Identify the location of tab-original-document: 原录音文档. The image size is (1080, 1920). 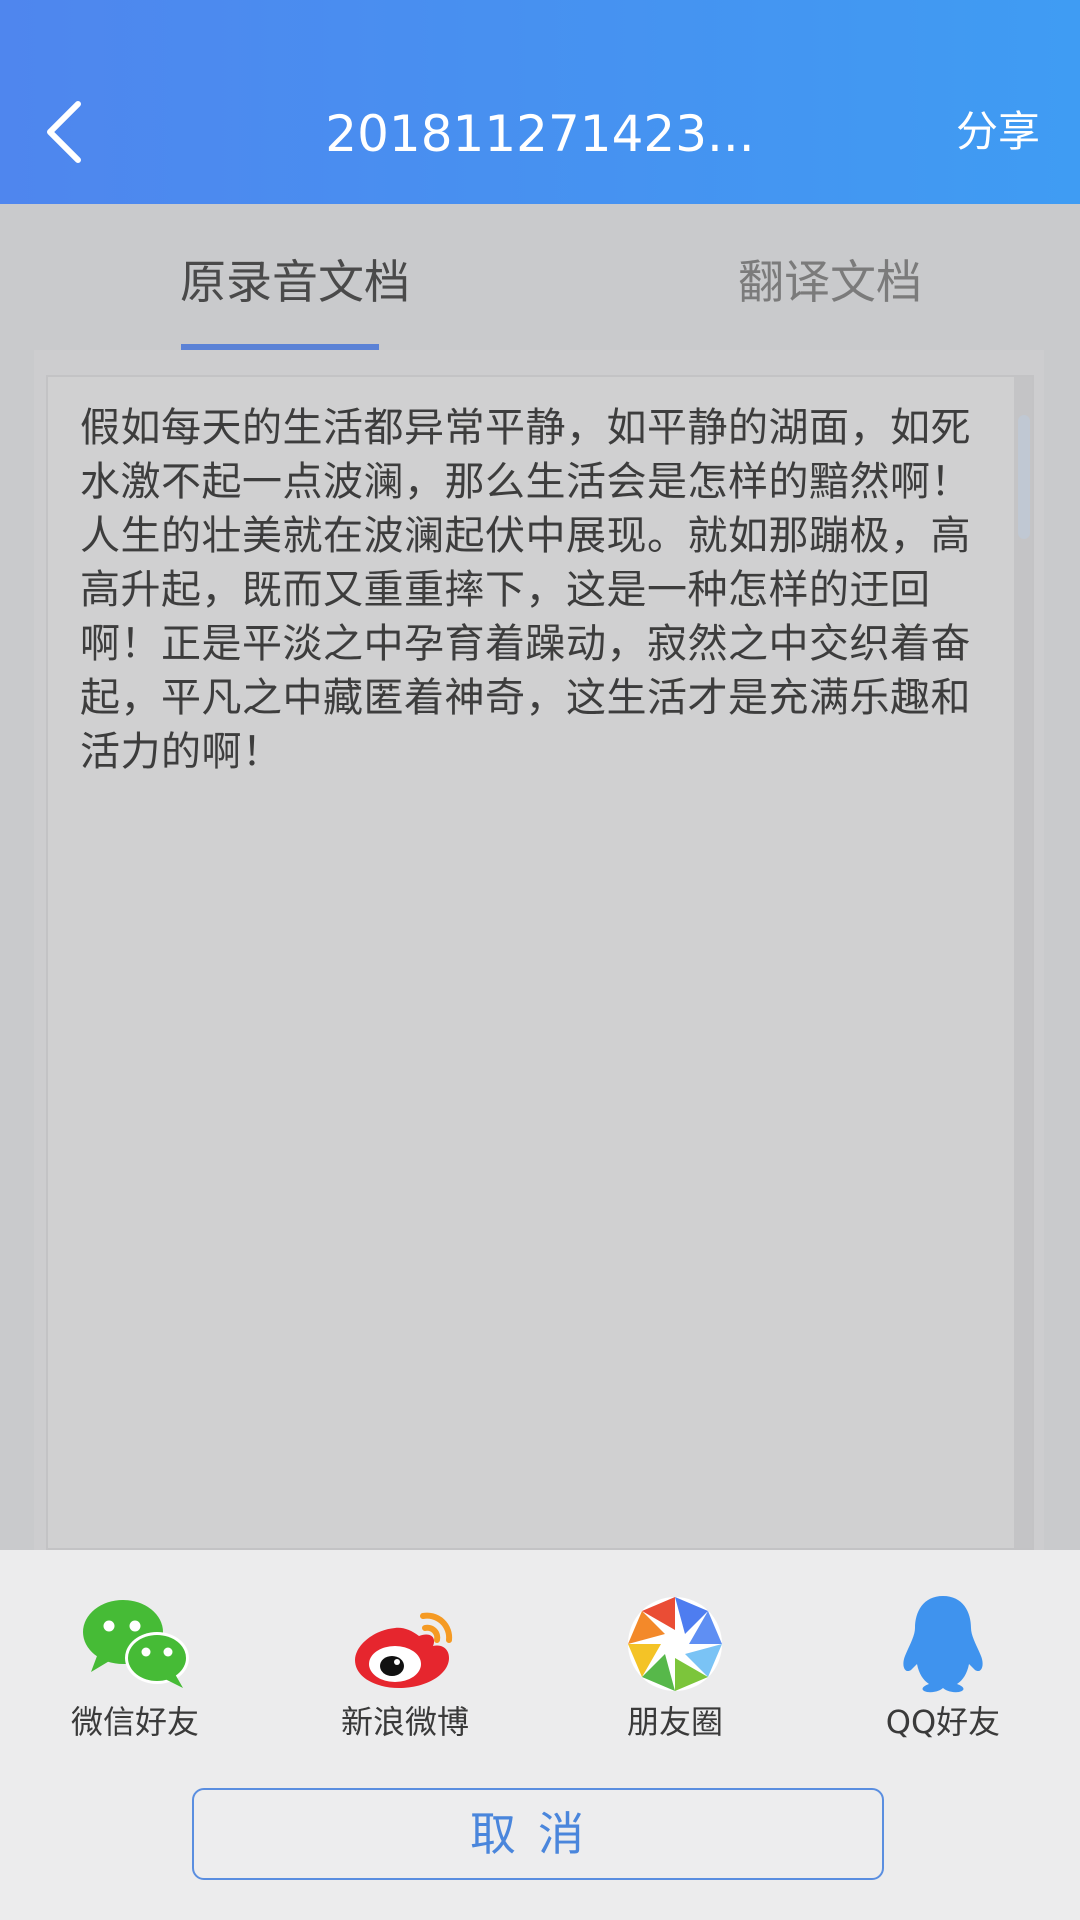
(295, 282).